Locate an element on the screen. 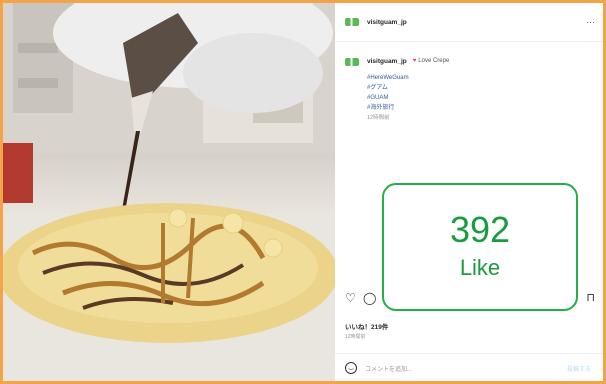 Image resolution: width=606 pixels, height=384 pixels. comment-bar: ‿ コメントを追加... 投稿する is located at coordinates (469, 367).